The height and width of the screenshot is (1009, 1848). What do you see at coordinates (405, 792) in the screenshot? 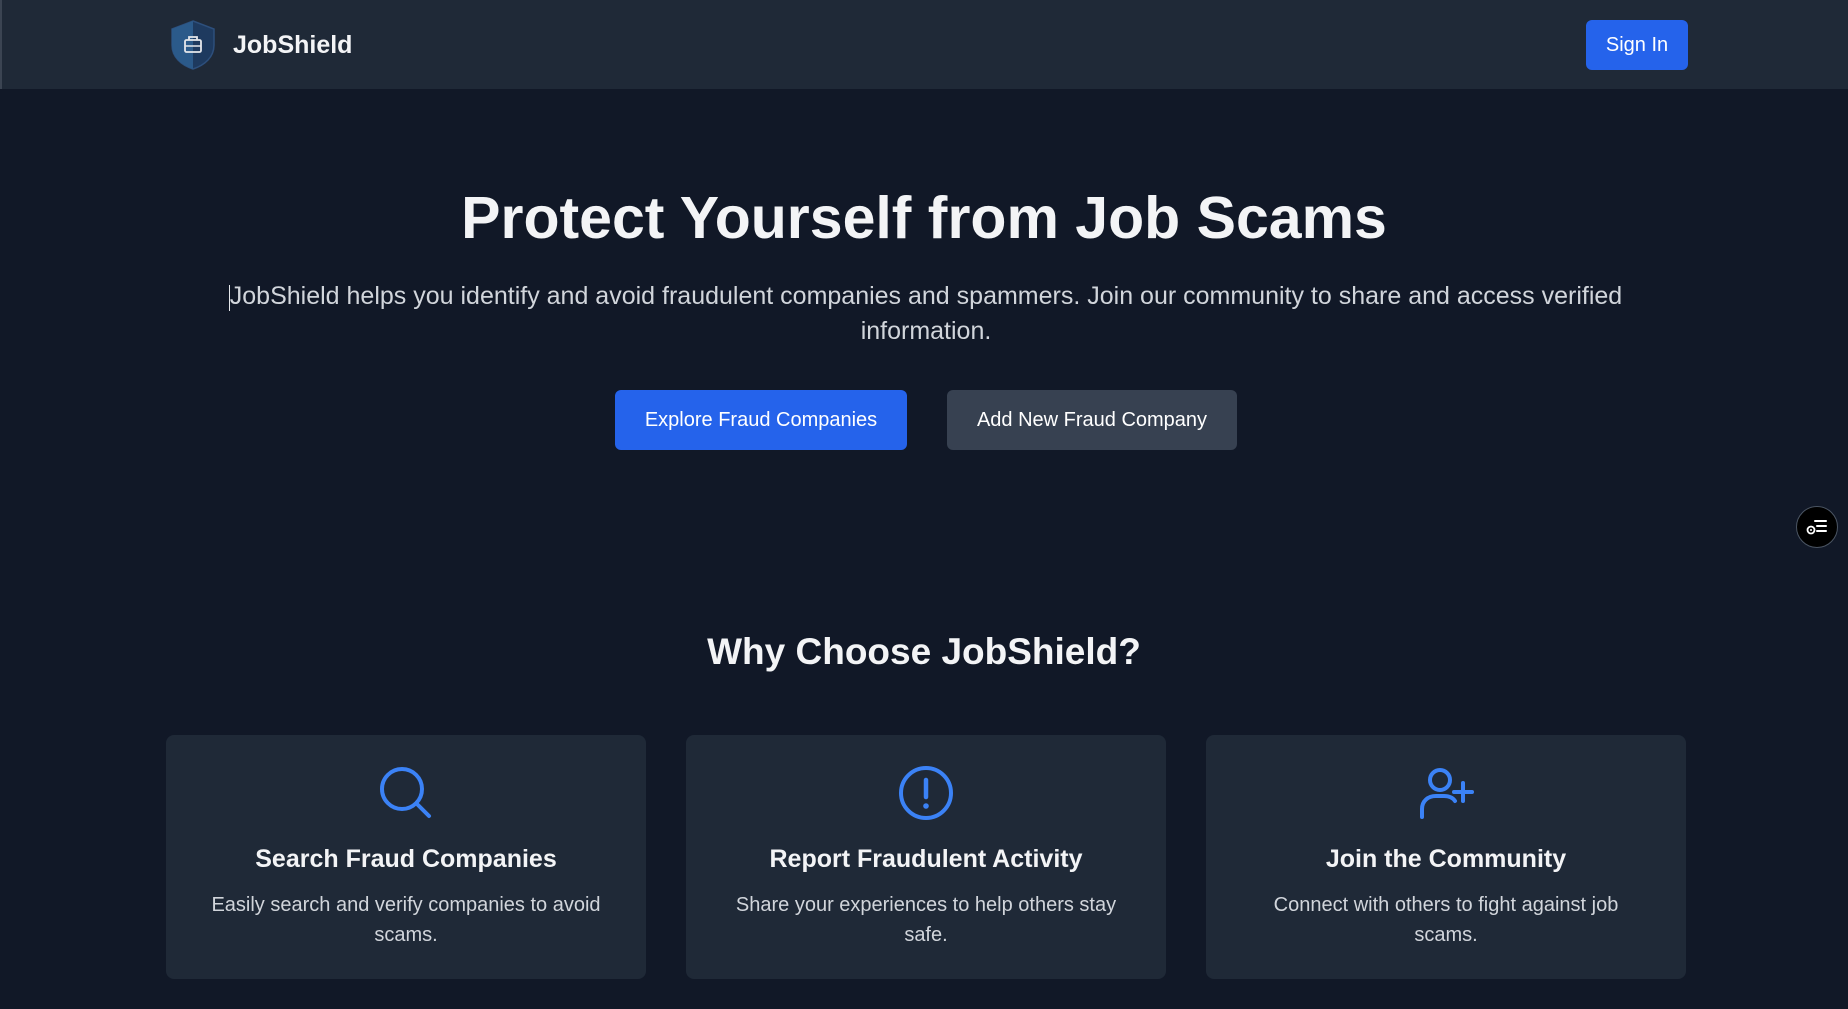
I see `search-icon` at bounding box center [405, 792].